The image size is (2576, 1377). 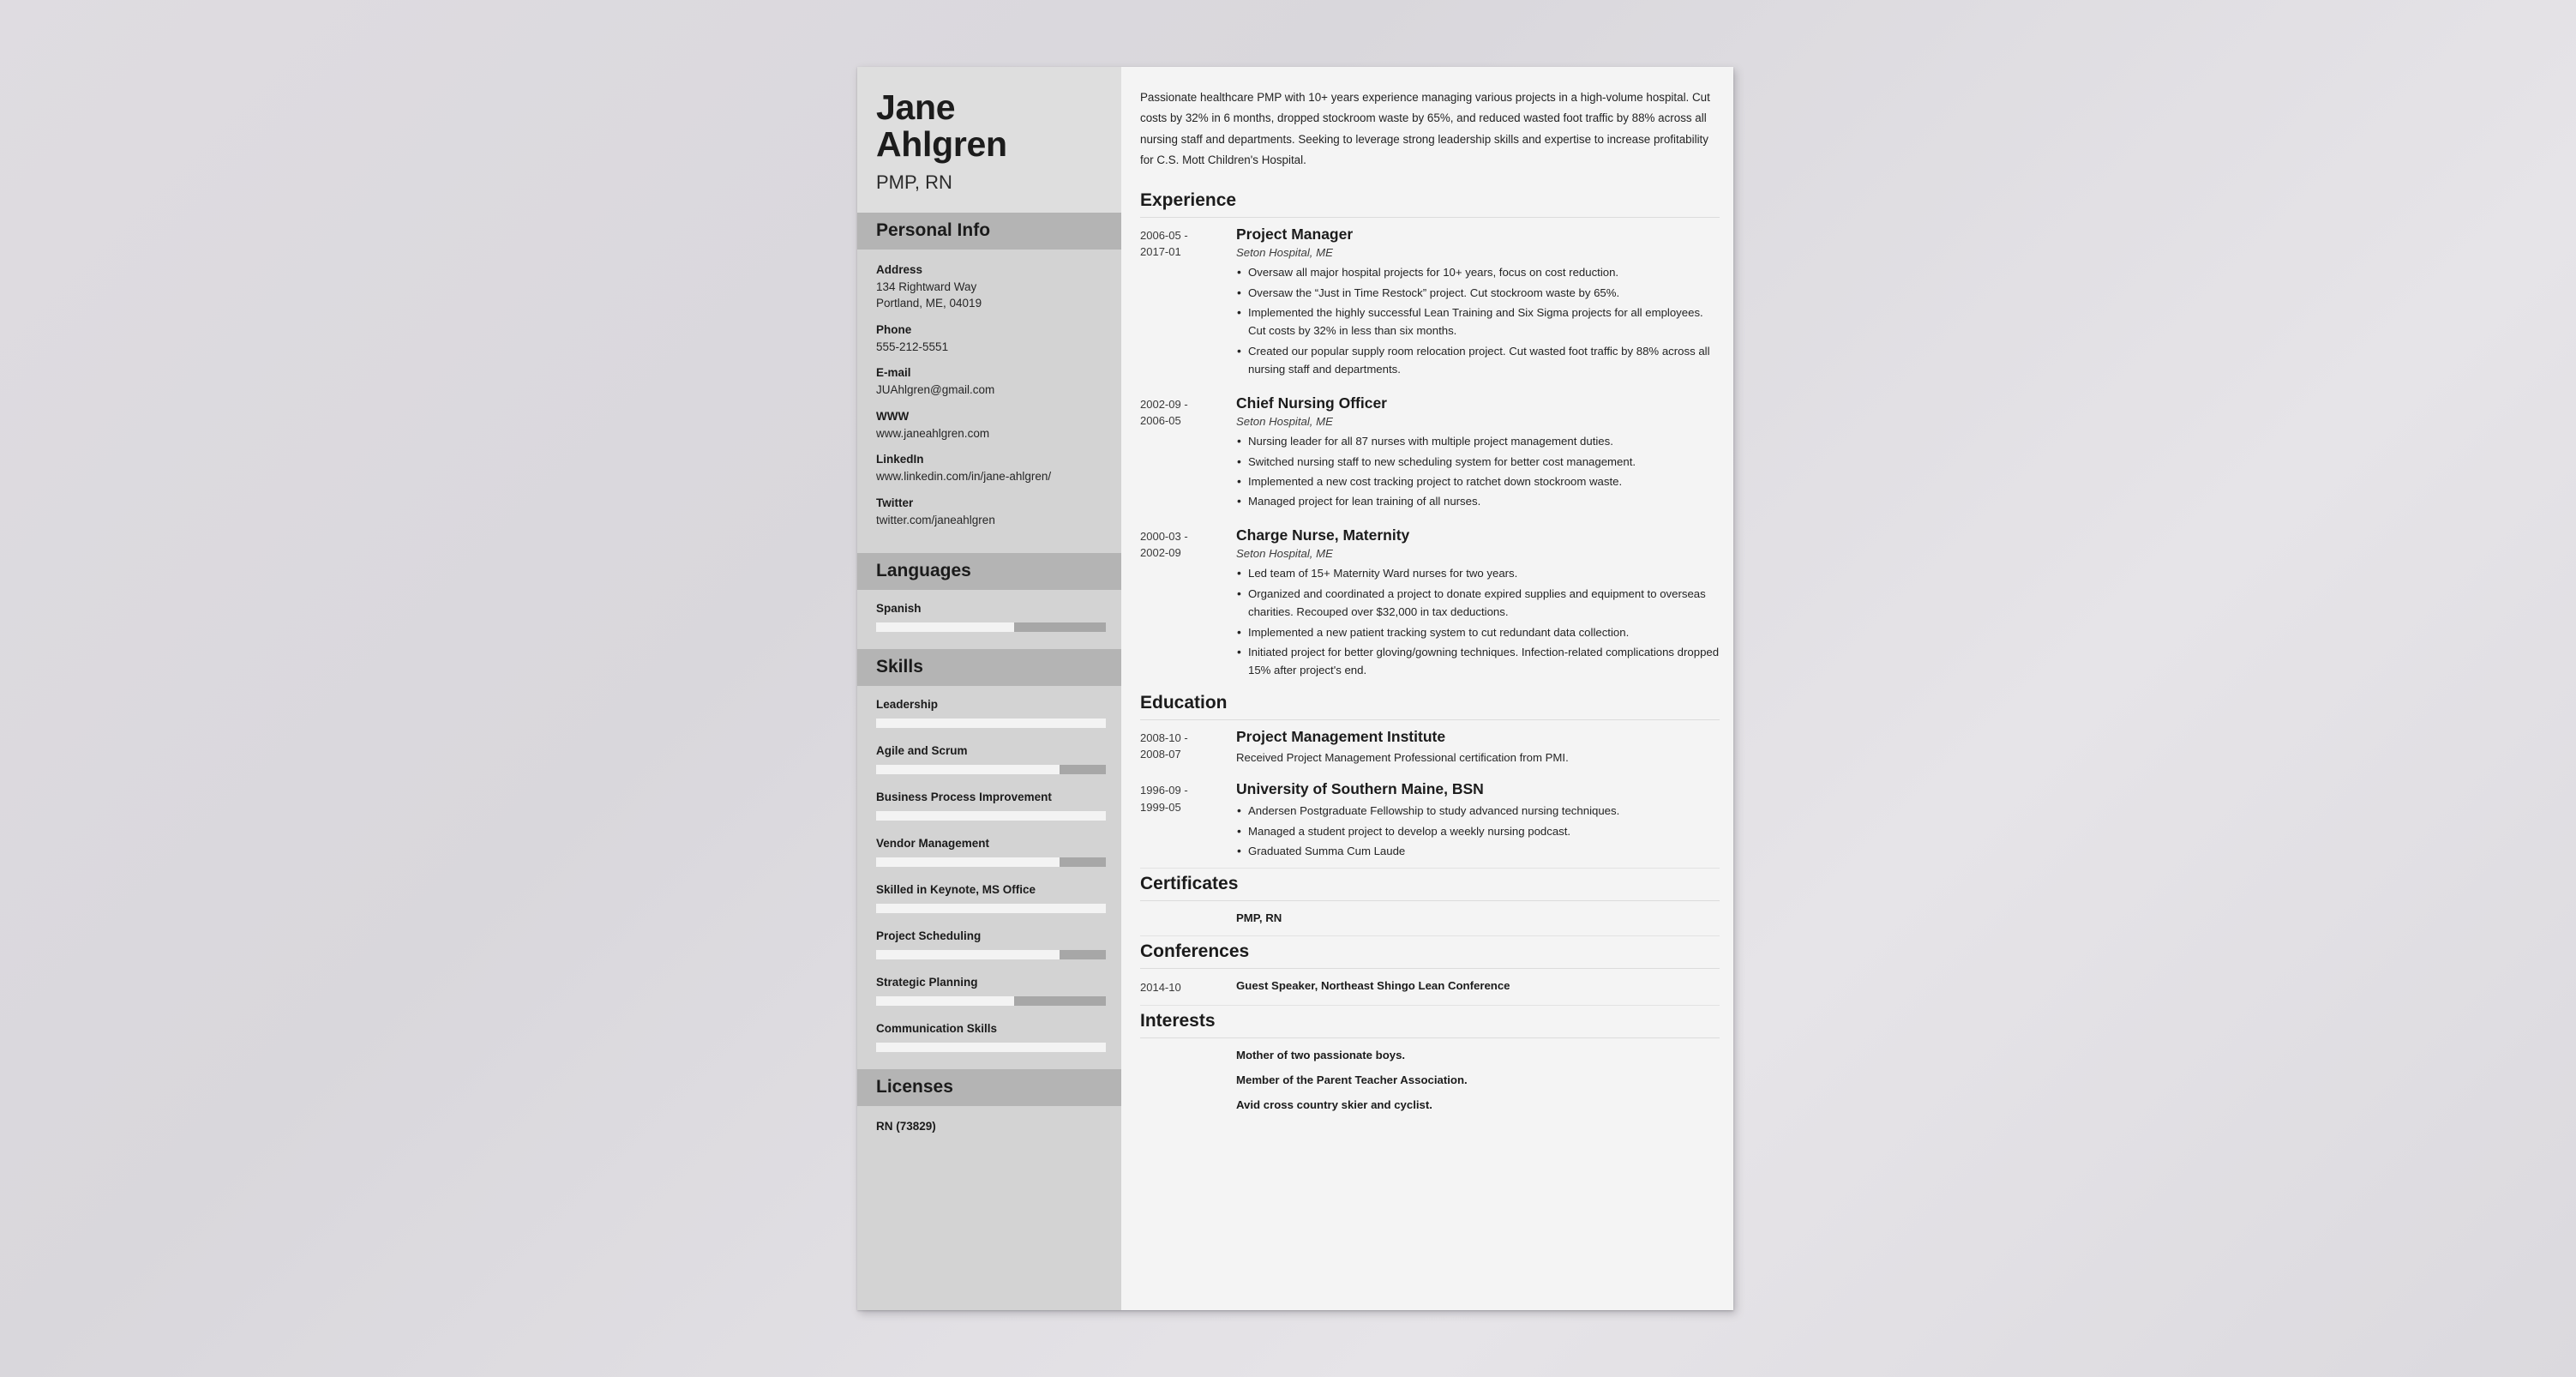 What do you see at coordinates (916, 107) in the screenshot?
I see `candidate-first-name: Jane` at bounding box center [916, 107].